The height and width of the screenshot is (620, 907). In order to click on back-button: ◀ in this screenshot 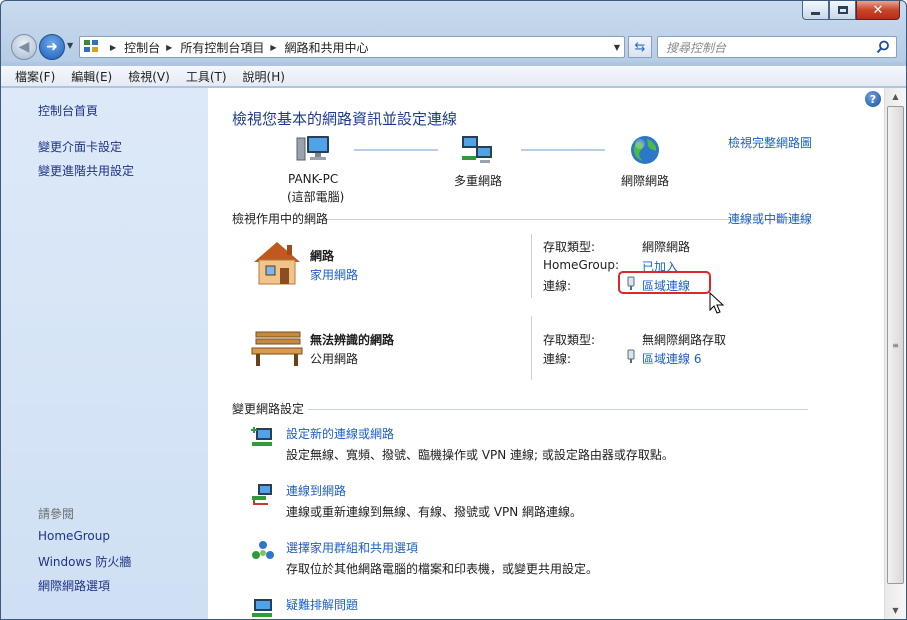, I will do `click(24, 47)`.